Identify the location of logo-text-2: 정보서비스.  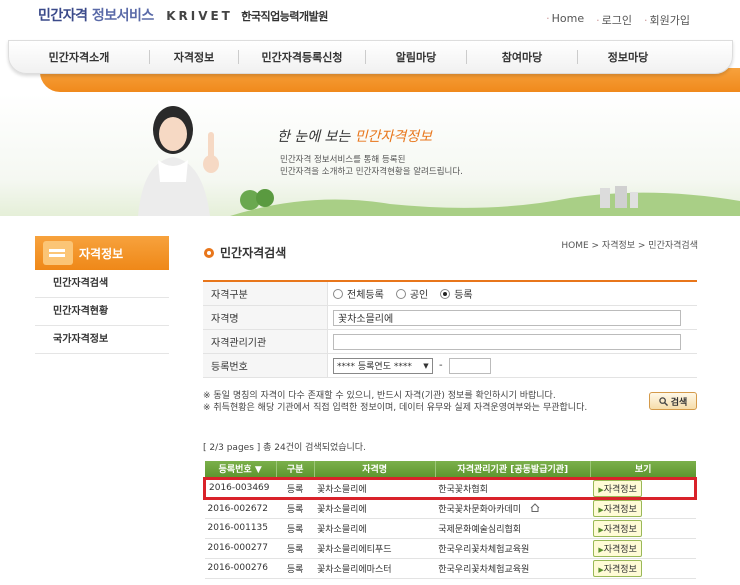
(122, 16).